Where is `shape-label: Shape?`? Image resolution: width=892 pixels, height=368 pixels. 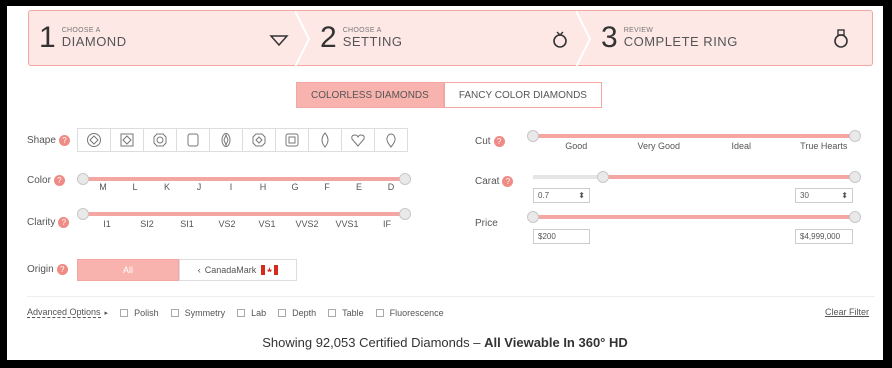 shape-label: Shape? is located at coordinates (48, 140).